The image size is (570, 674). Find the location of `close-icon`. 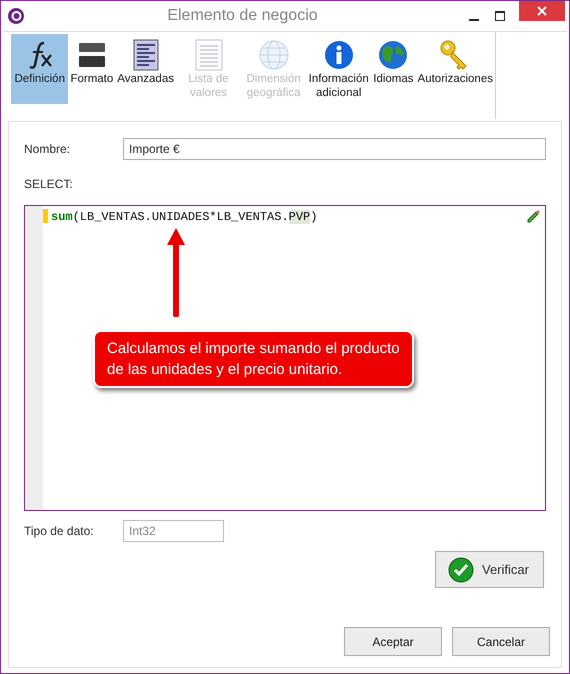

close-icon is located at coordinates (542, 11).